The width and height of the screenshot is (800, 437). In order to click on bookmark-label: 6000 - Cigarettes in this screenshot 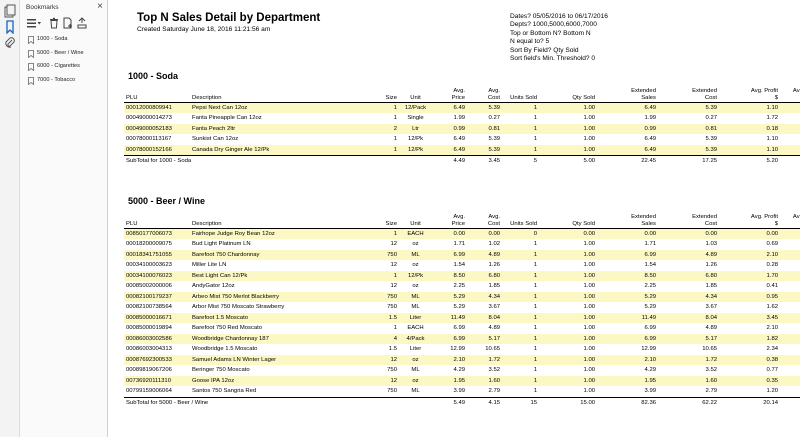, I will do `click(58, 66)`.